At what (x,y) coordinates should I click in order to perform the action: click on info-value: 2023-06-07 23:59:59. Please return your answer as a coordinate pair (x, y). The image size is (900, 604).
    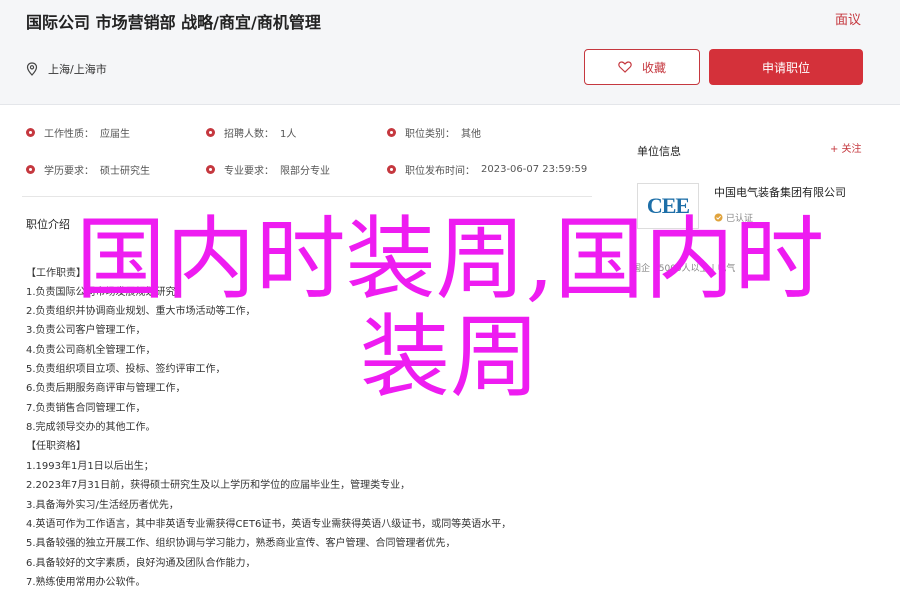
    Looking at the image, I should click on (534, 169).